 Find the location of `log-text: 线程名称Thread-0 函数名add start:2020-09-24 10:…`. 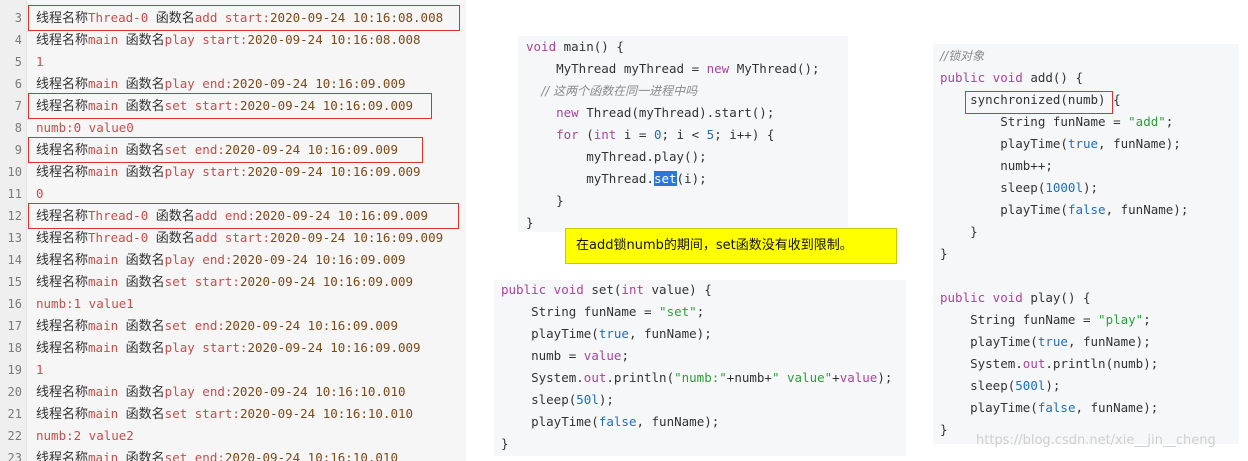

log-text: 线程名称Thread-0 函数名add start:2020-09-24 10:… is located at coordinates (239, 238).